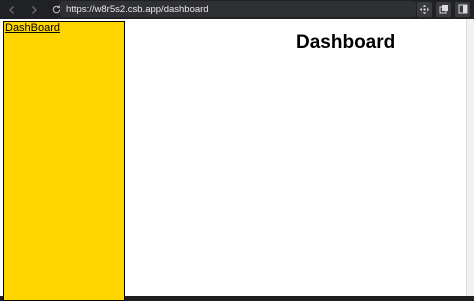 This screenshot has width=474, height=301. Describe the element at coordinates (424, 9) in the screenshot. I see `move-icon` at that location.